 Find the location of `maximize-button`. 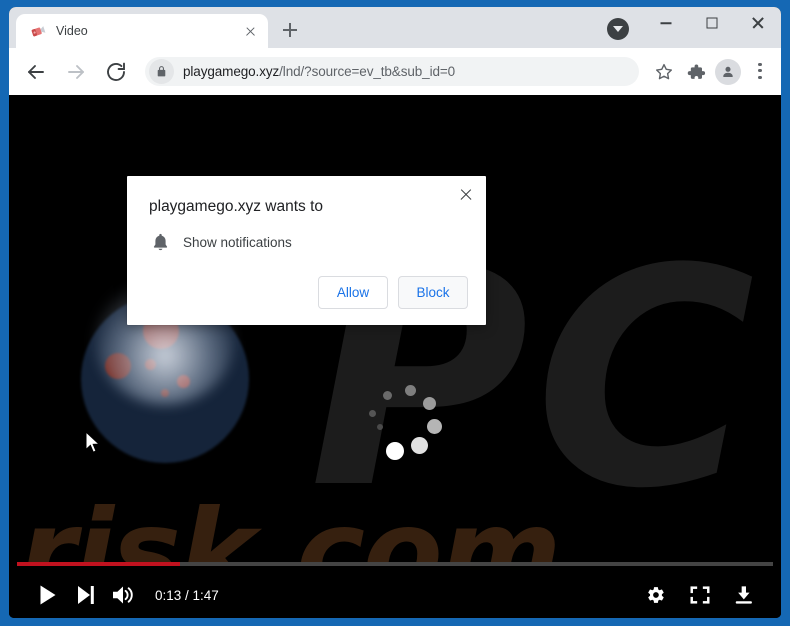

maximize-button is located at coordinates (712, 23).